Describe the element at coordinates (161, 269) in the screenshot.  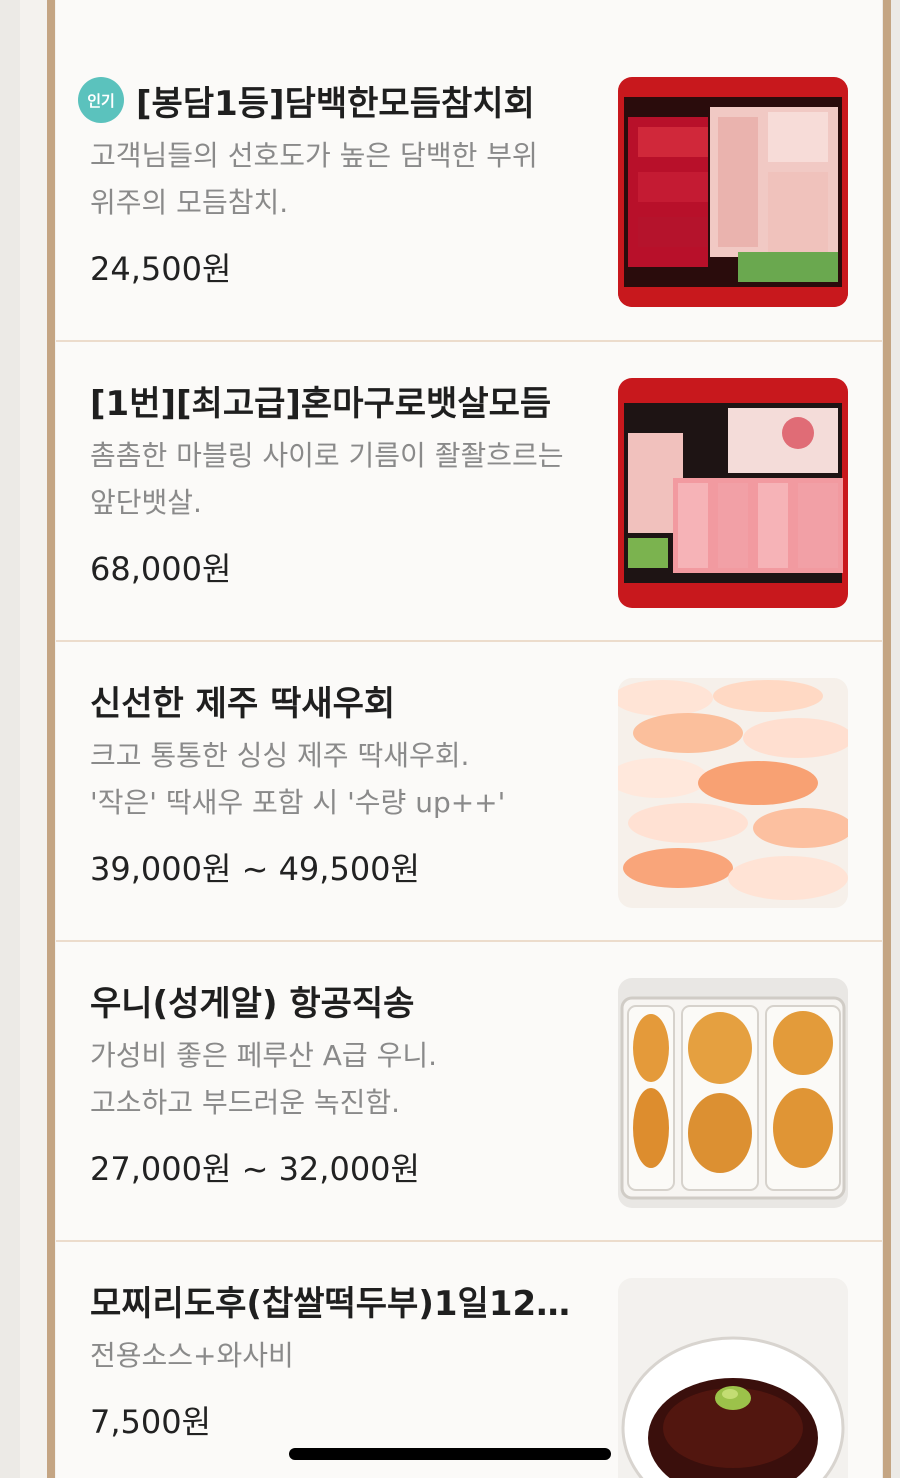
I see `menu-item-price: 24,500원` at that location.